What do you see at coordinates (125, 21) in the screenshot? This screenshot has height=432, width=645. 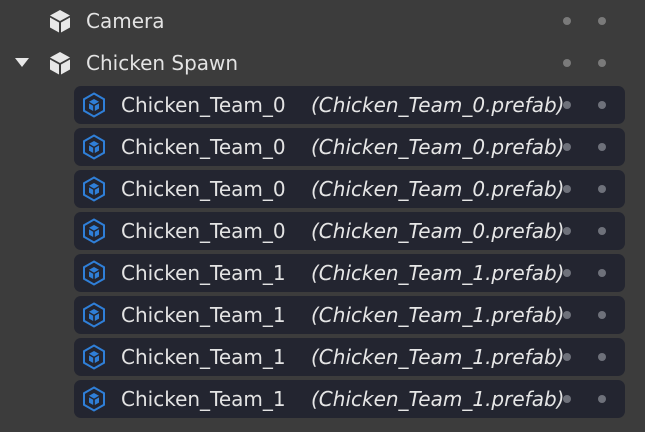 I see `hierarchy-item-label: Camera` at bounding box center [125, 21].